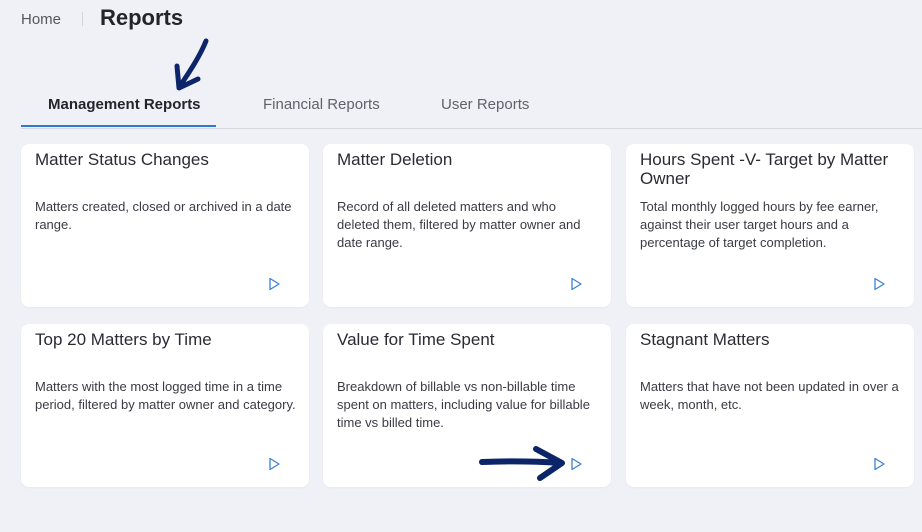 Image resolution: width=922 pixels, height=532 pixels. I want to click on active-tab-indicator, so click(118, 126).